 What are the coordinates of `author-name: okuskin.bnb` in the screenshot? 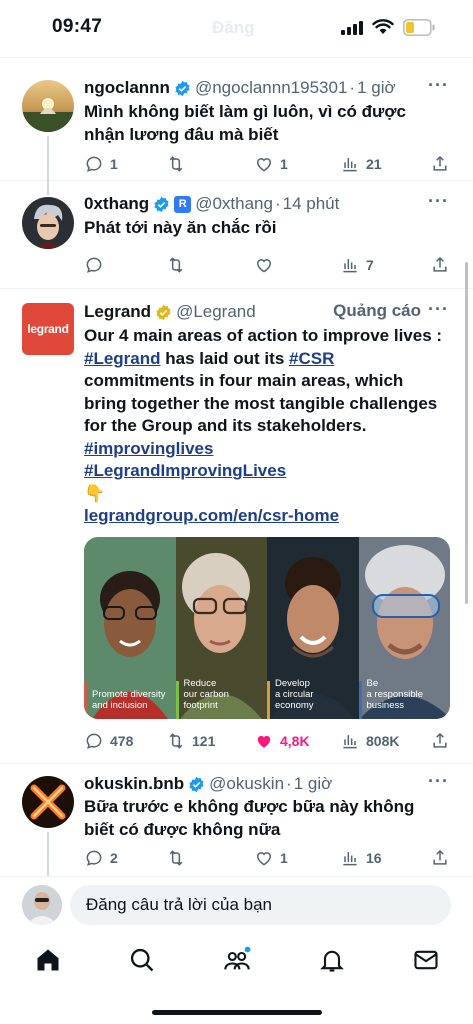 It's located at (134, 784).